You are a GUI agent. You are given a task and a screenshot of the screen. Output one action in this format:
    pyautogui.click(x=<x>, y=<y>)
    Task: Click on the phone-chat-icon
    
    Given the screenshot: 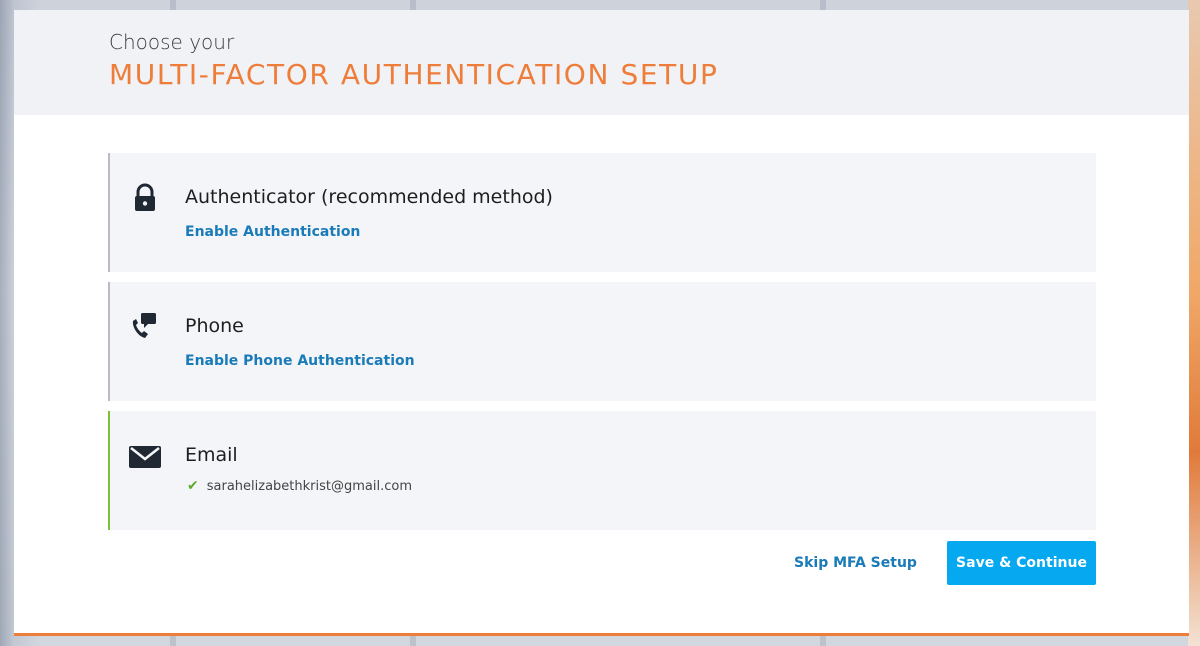 What is the action you would take?
    pyautogui.click(x=145, y=327)
    